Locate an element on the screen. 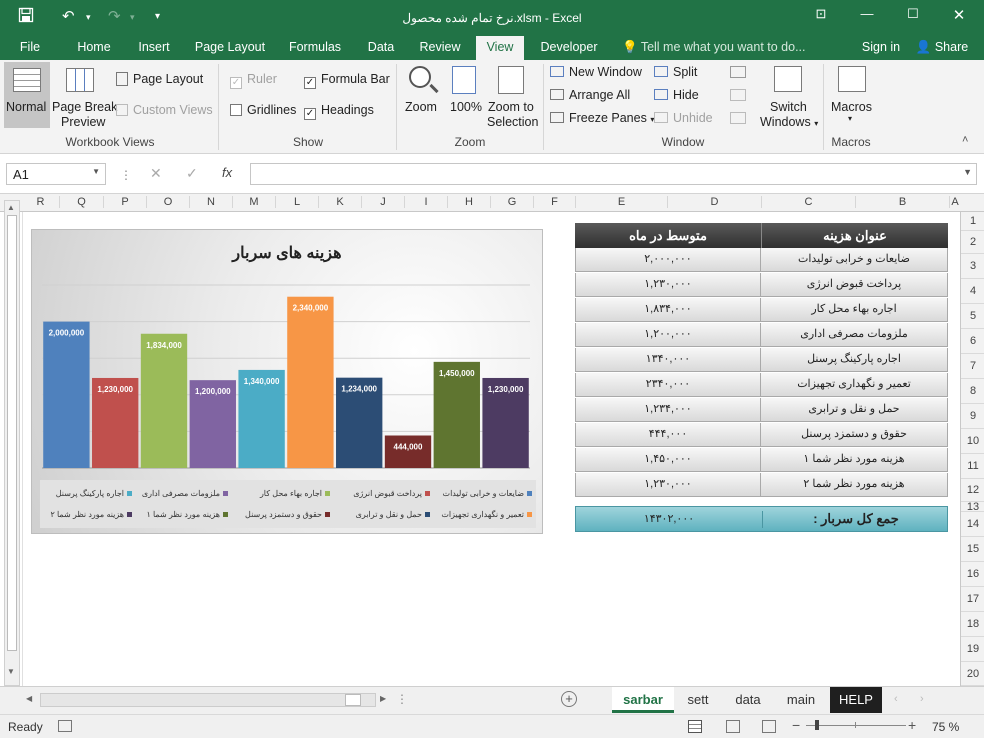 The width and height of the screenshot is (984, 738). normal-view-status-icon is located at coordinates (695, 726).